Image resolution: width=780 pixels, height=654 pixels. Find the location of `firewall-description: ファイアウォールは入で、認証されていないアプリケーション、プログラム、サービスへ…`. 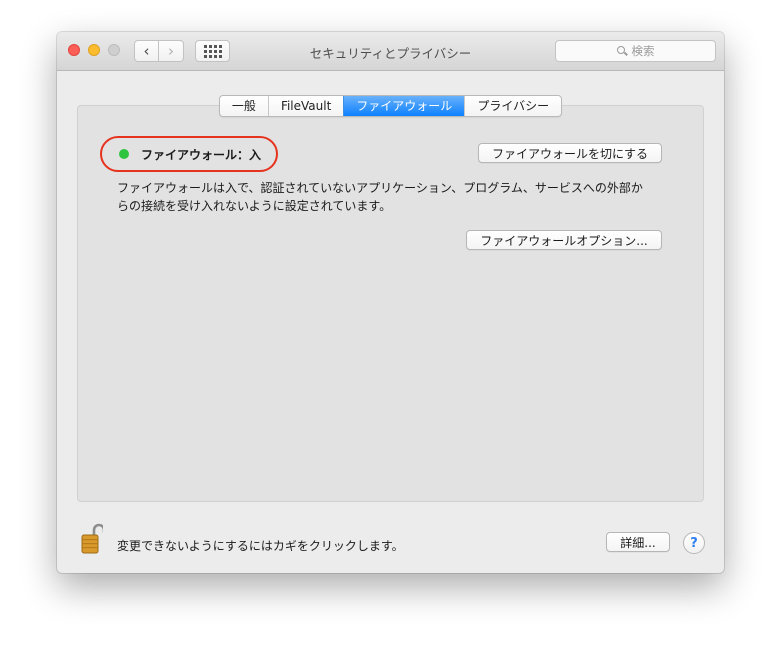

firewall-description: ファイアウォールは入で、認証されていないアプリケーション、プログラム、サービスへ… is located at coordinates (393, 197).